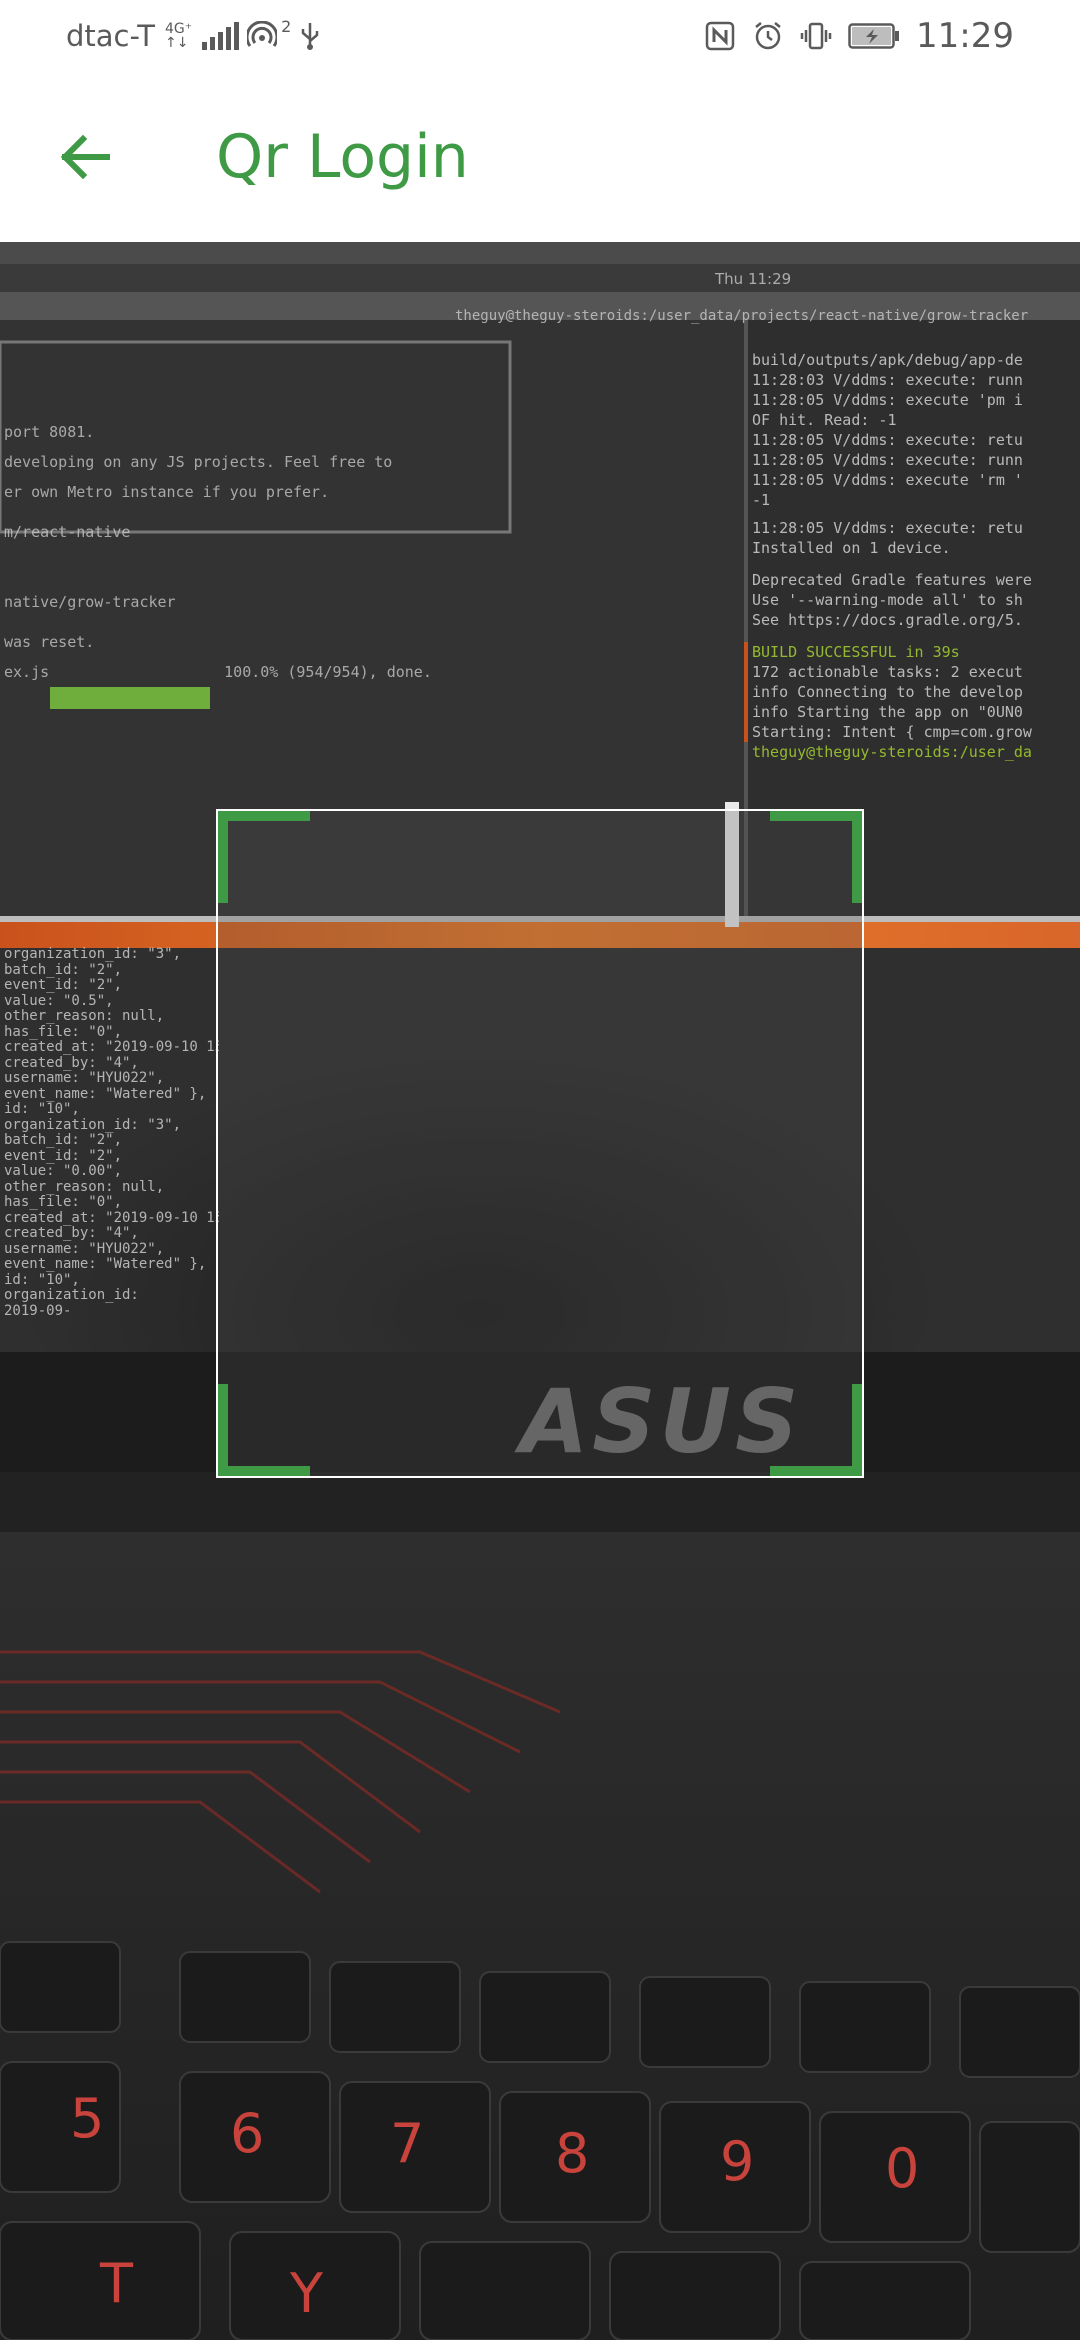 Image resolution: width=1080 pixels, height=2340 pixels. I want to click on arrow-left-icon, so click(85, 157).